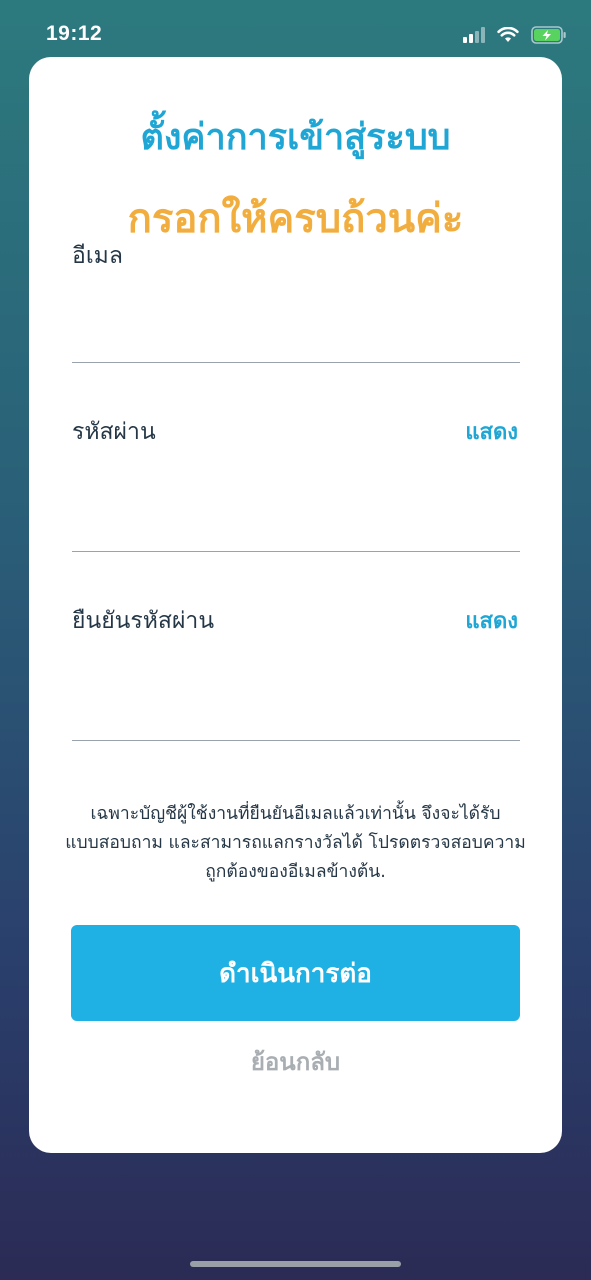  Describe the element at coordinates (295, 1061) in the screenshot. I see `back-button: ย้อนกลับ` at that location.